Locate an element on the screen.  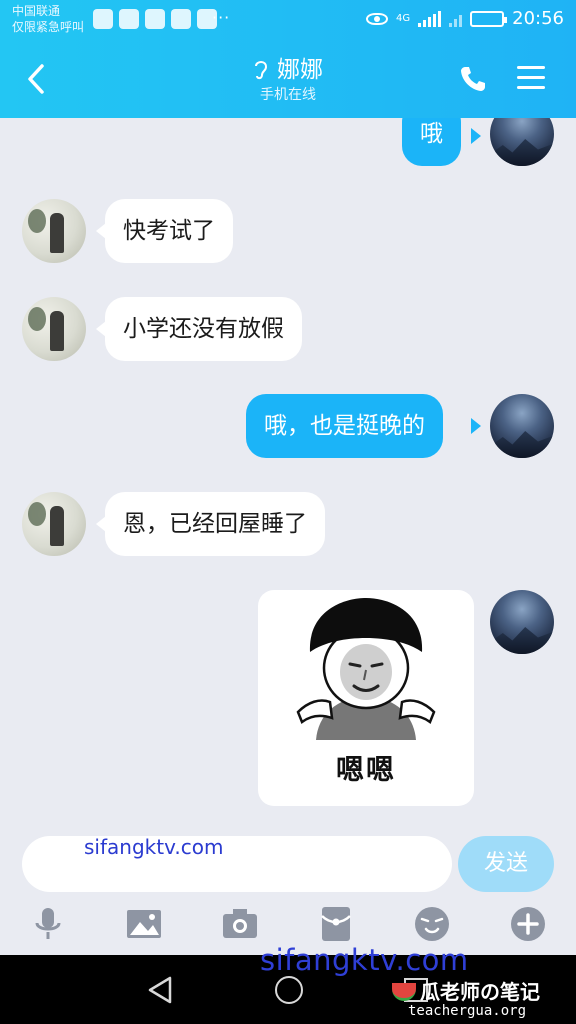
watermark-text: sifangktv.com is located at coordinates (154, 847).